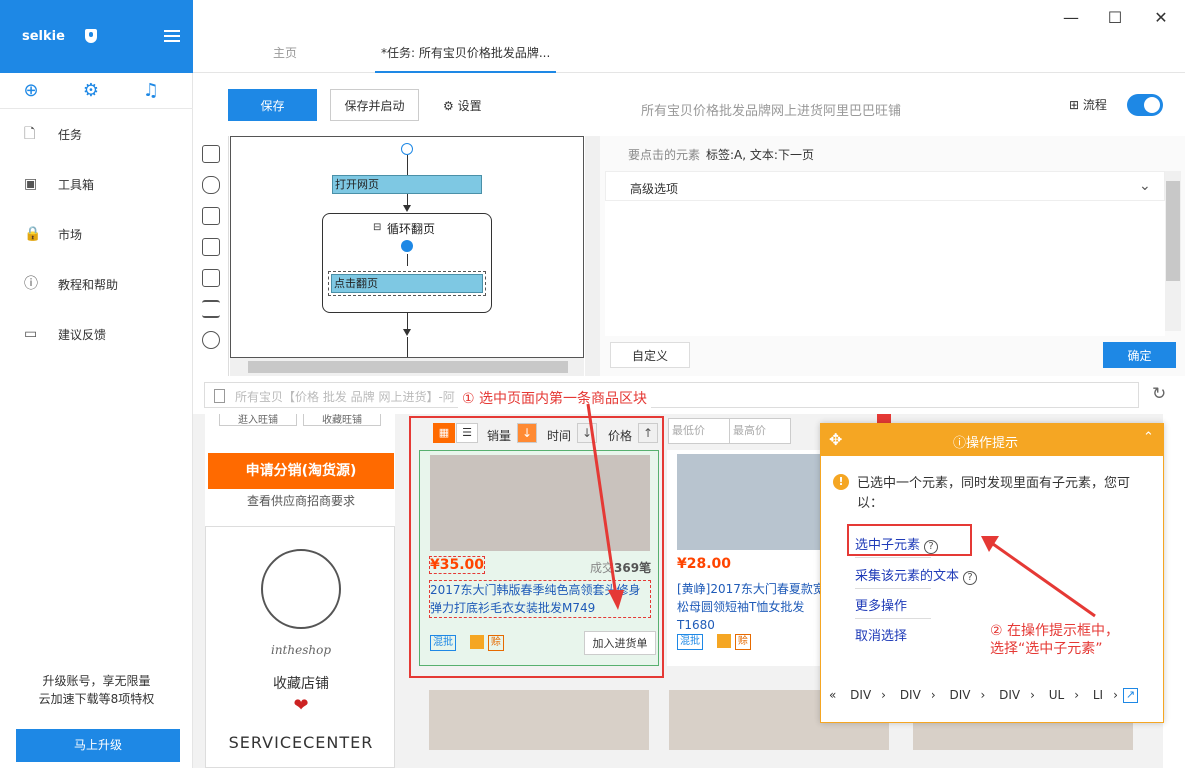 This screenshot has height=768, width=1185. What do you see at coordinates (689, 105) in the screenshot?
I see `toolbar: 保存 保存并启动 ⚙ 设置 所有宝贝价格批发品牌网上进货阿里巴巴旺铺 ⊞ 流程` at bounding box center [689, 105].